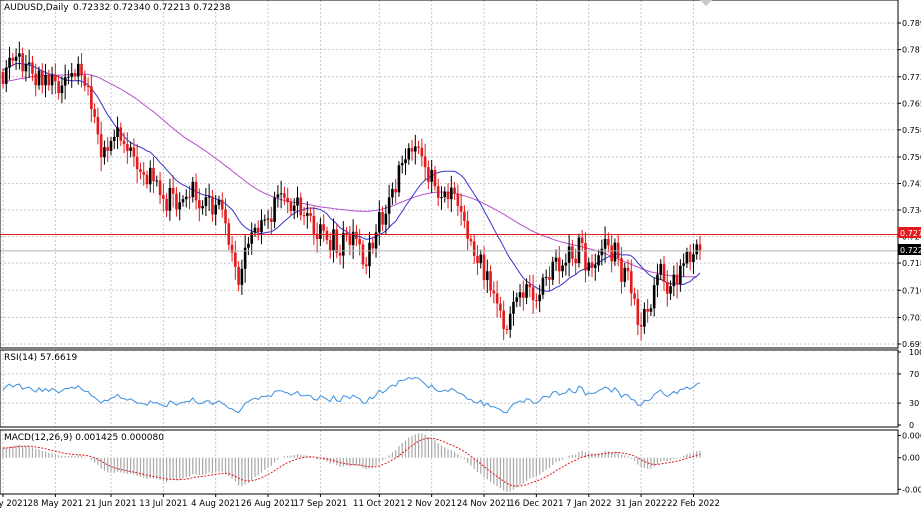  Describe the element at coordinates (911, 263) in the screenshot. I see `price-tick-label: 0.71880` at that location.